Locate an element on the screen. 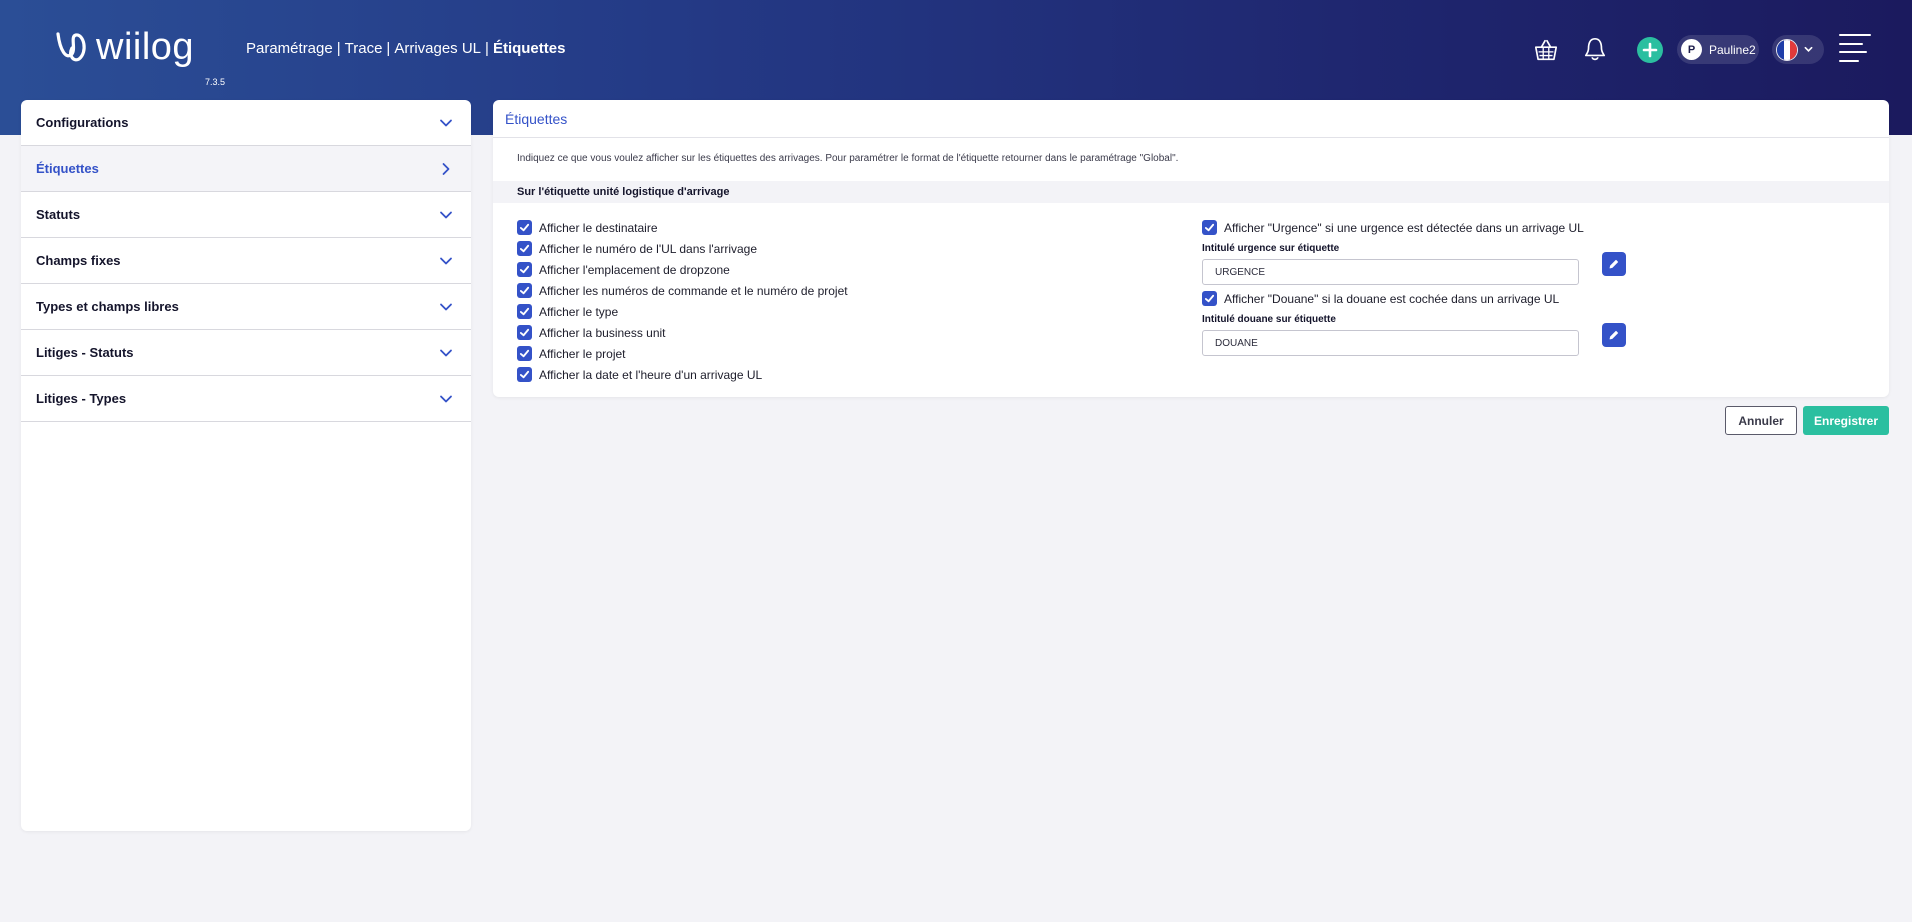 The image size is (1912, 922). checkbox-label: Afficher le type is located at coordinates (579, 311).